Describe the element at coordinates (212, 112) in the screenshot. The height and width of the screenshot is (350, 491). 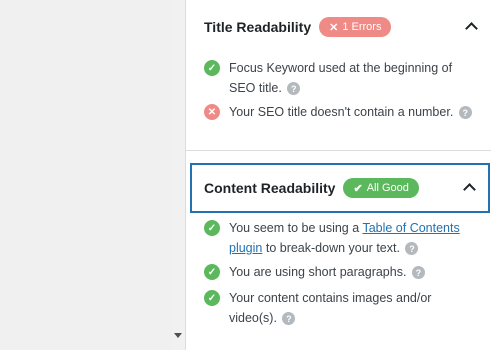
I see `error-icon: ✕` at that location.